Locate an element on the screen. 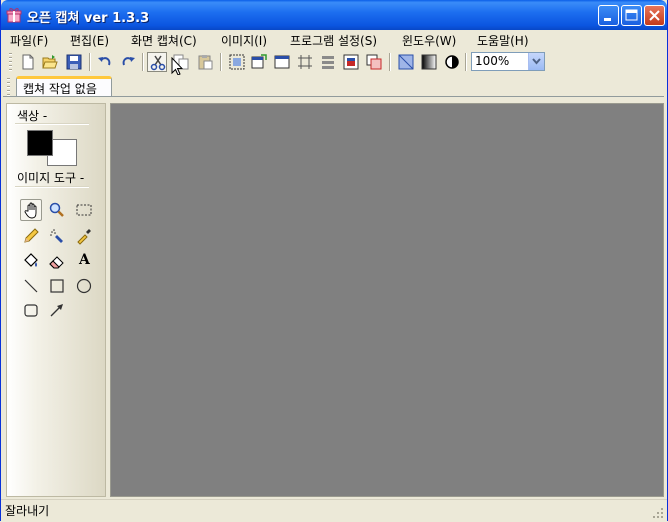 The width and height of the screenshot is (668, 522). menu-image: 이미지(I) is located at coordinates (244, 40).